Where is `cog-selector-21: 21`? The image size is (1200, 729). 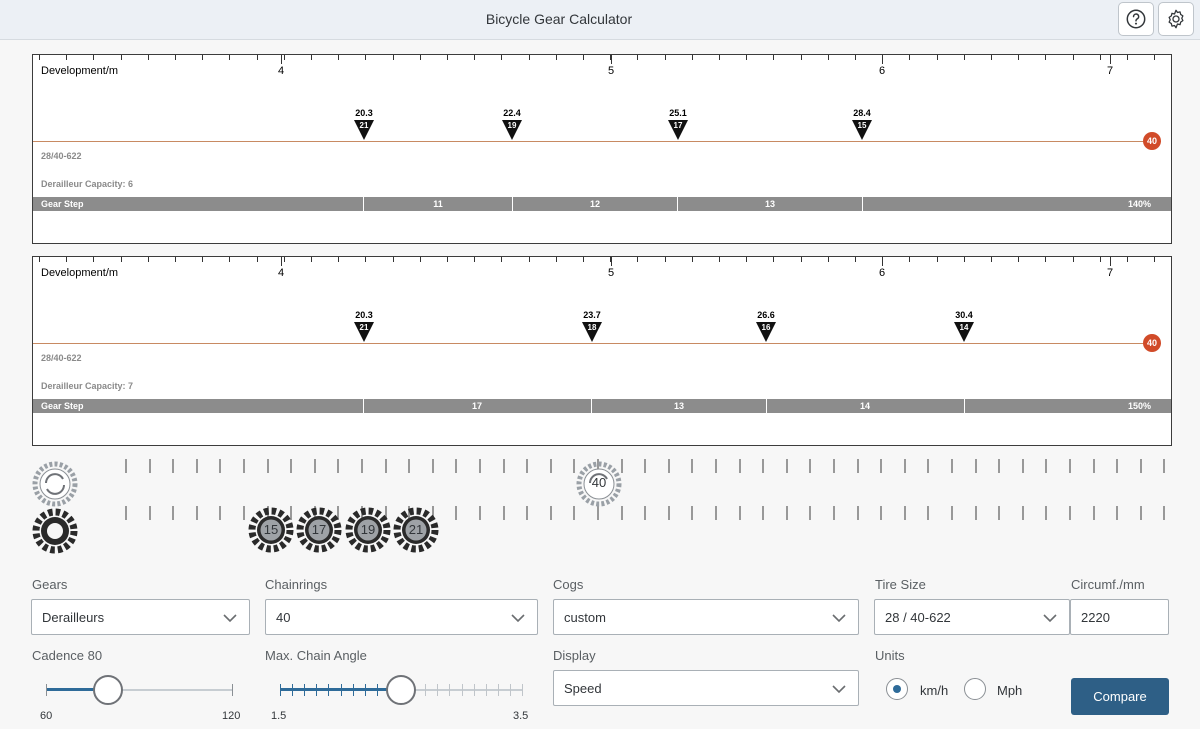
cog-selector-21: 21 is located at coordinates (416, 532).